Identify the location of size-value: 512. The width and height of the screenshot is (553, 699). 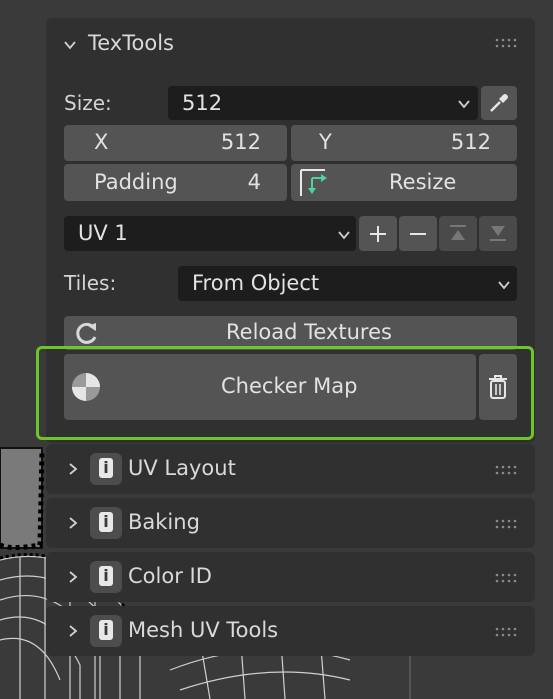
(202, 103).